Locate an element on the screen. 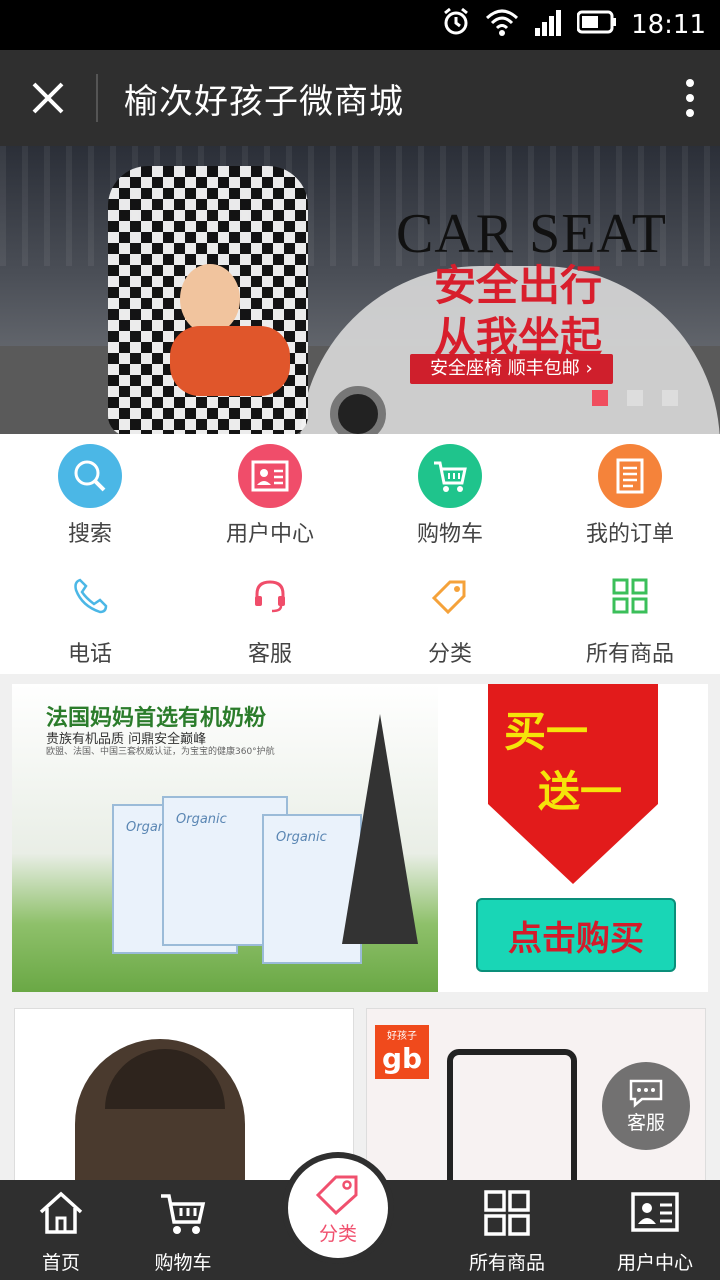 This screenshot has width=720, height=1280. status-bar: 18:11 is located at coordinates (360, 25).